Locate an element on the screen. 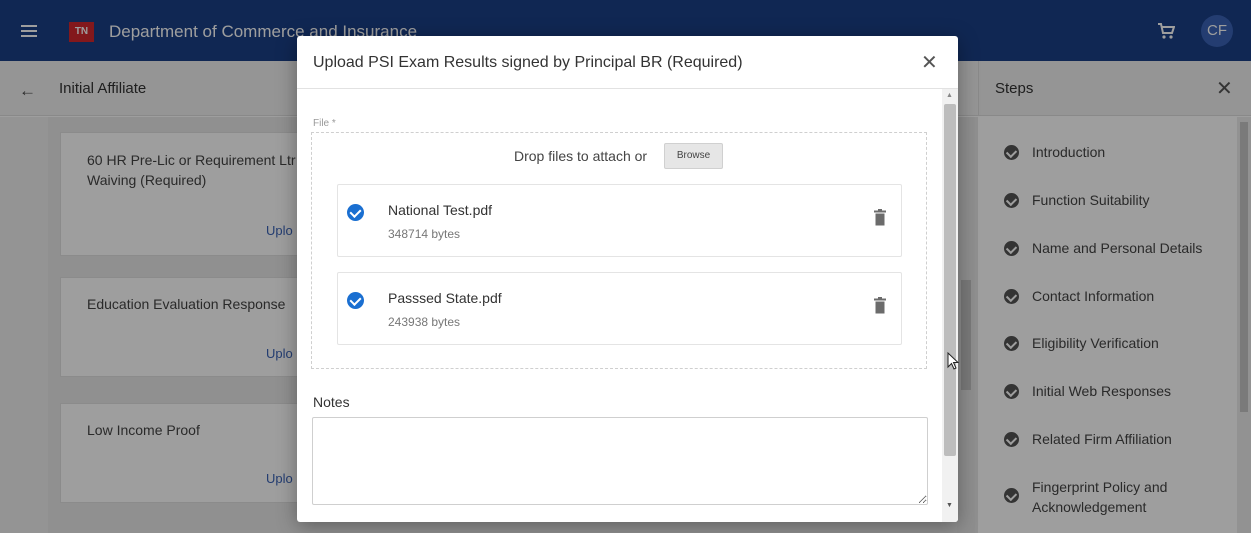  file-name: Passsed State.pdf is located at coordinates (445, 298).